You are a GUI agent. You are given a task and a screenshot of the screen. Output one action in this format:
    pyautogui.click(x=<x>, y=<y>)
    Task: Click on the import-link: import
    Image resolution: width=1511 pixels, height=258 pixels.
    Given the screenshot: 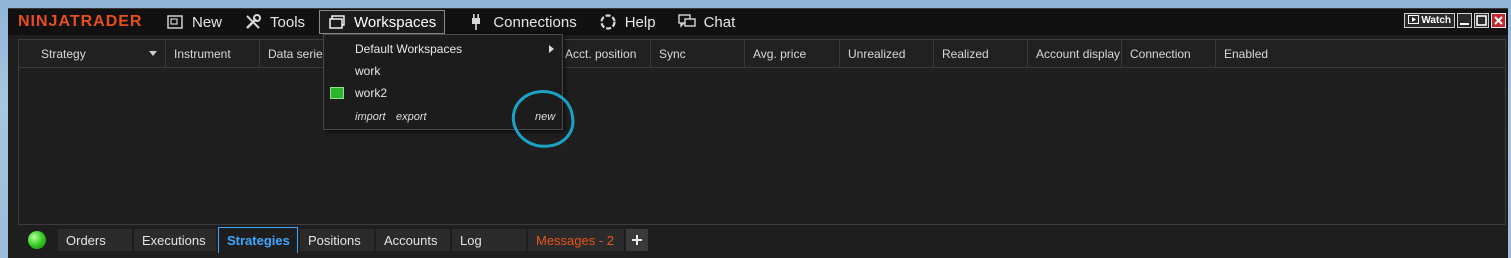 What is the action you would take?
    pyautogui.click(x=370, y=117)
    